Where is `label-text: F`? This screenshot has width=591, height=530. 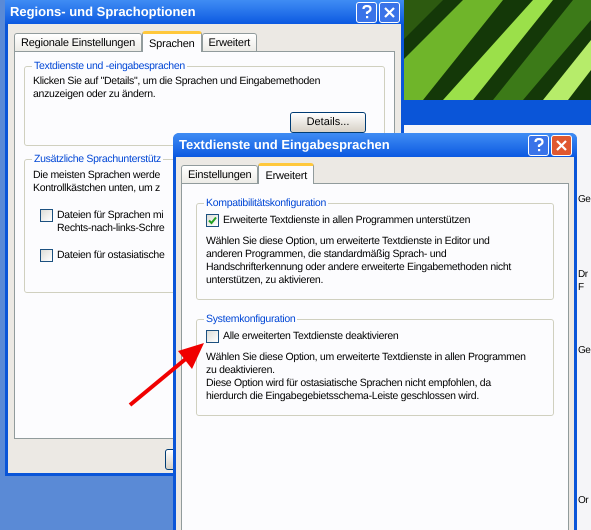
label-text: F is located at coordinates (581, 287).